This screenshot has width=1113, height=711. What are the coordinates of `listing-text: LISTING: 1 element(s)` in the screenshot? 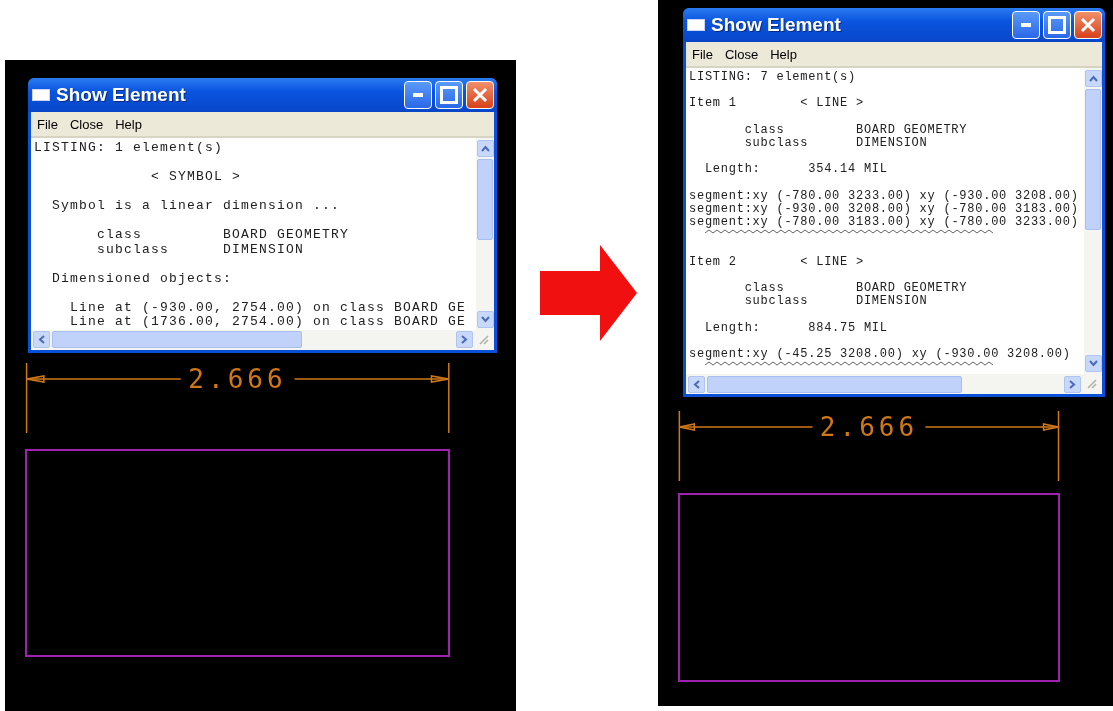 It's located at (129, 148).